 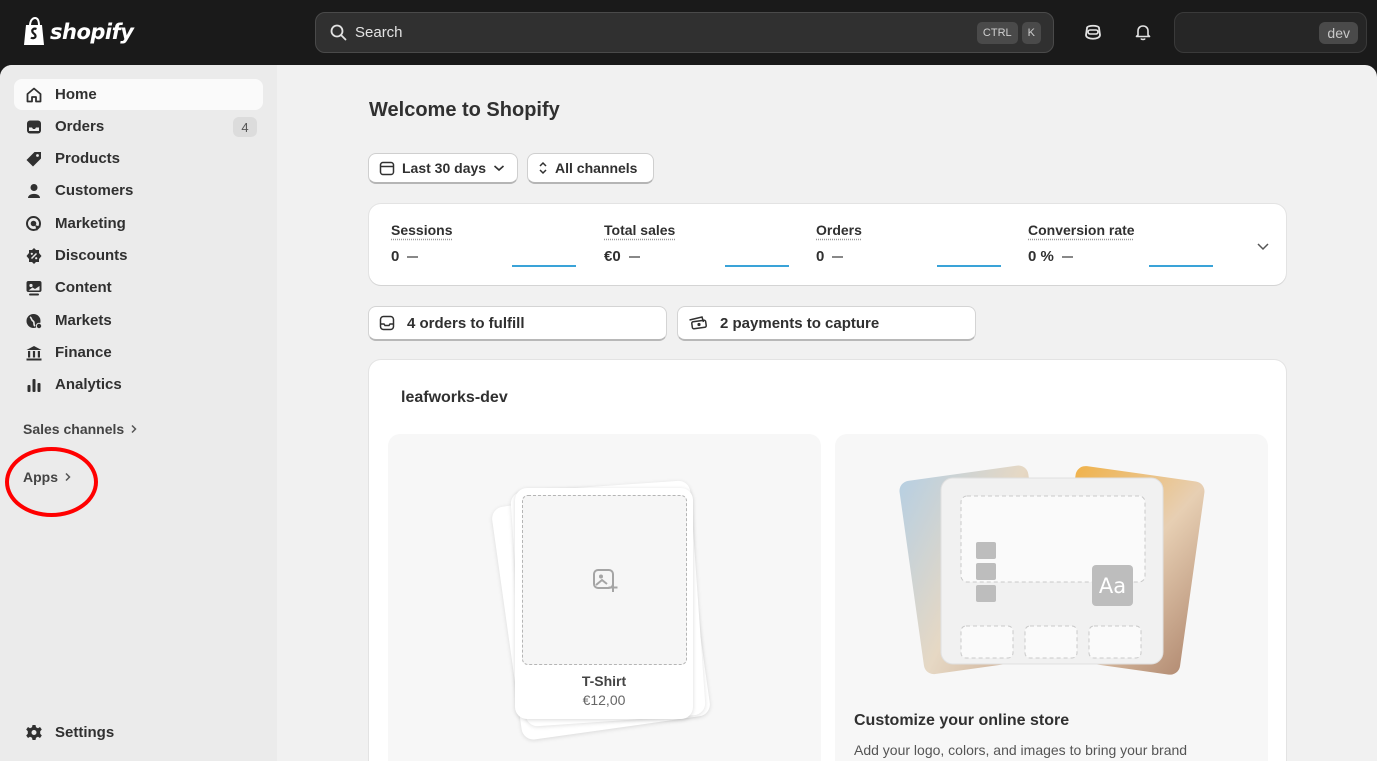 I want to click on sales-channels-link: Sales channels, so click(x=80, y=429).